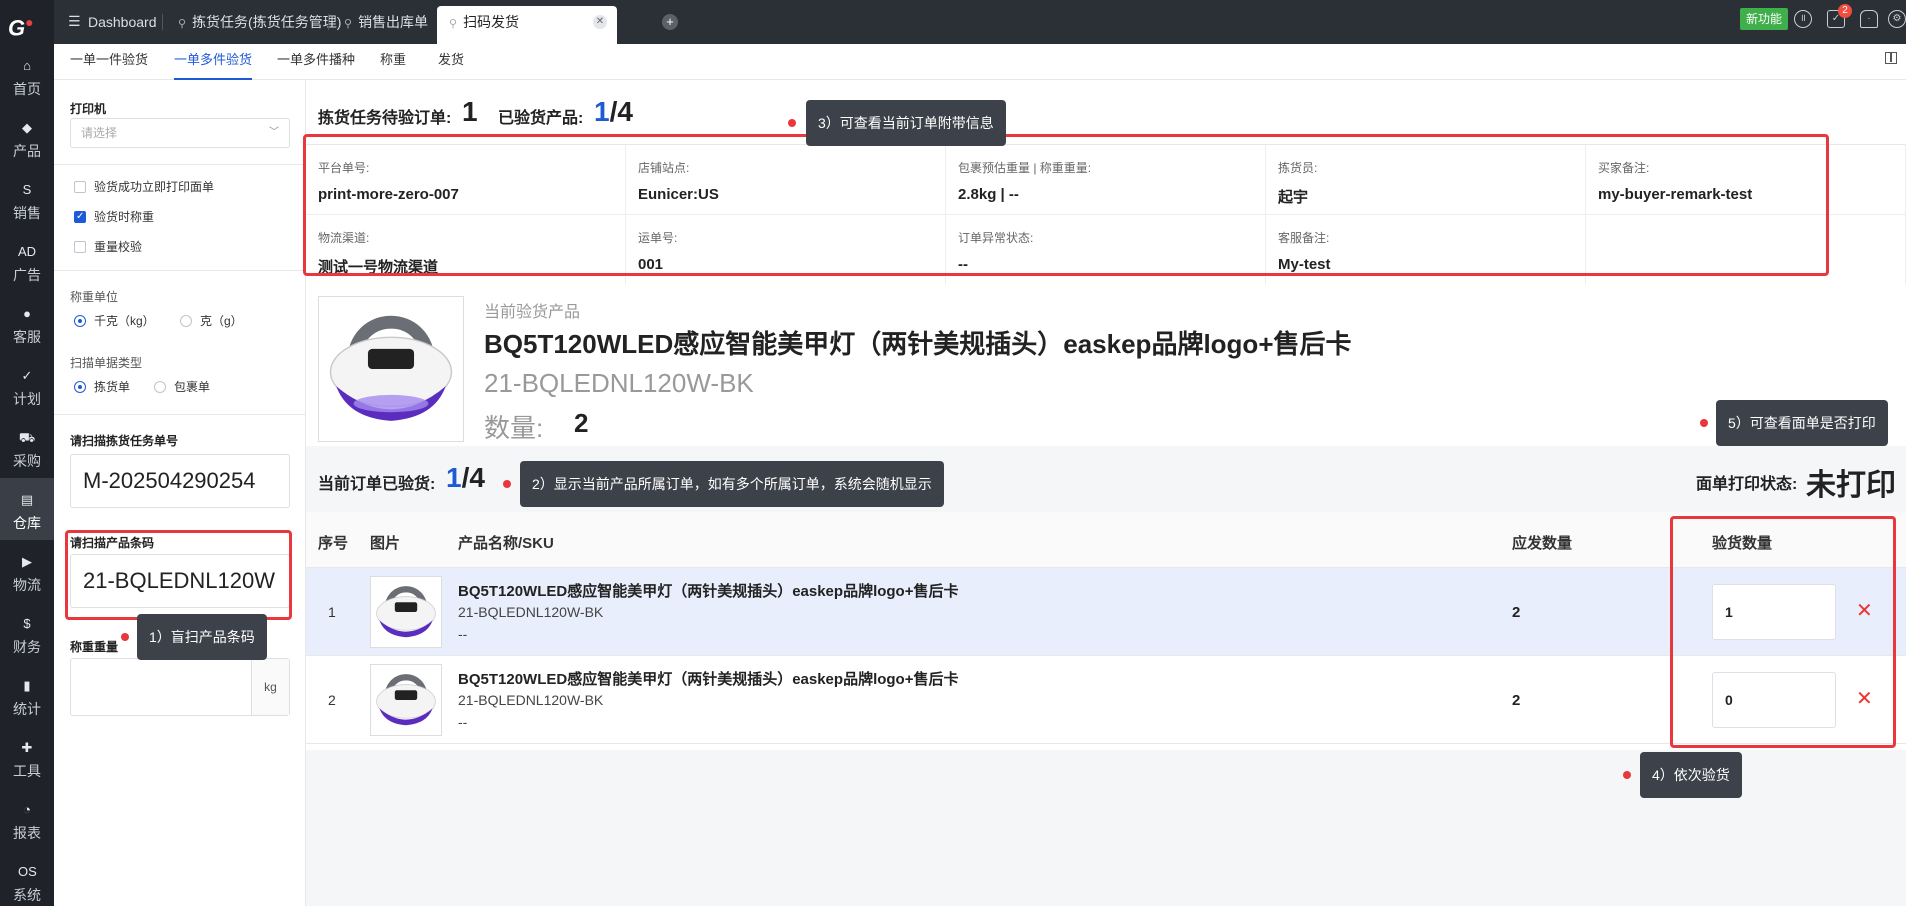 This screenshot has width=1906, height=906. Describe the element at coordinates (391, 369) in the screenshot. I see `product-image` at that location.